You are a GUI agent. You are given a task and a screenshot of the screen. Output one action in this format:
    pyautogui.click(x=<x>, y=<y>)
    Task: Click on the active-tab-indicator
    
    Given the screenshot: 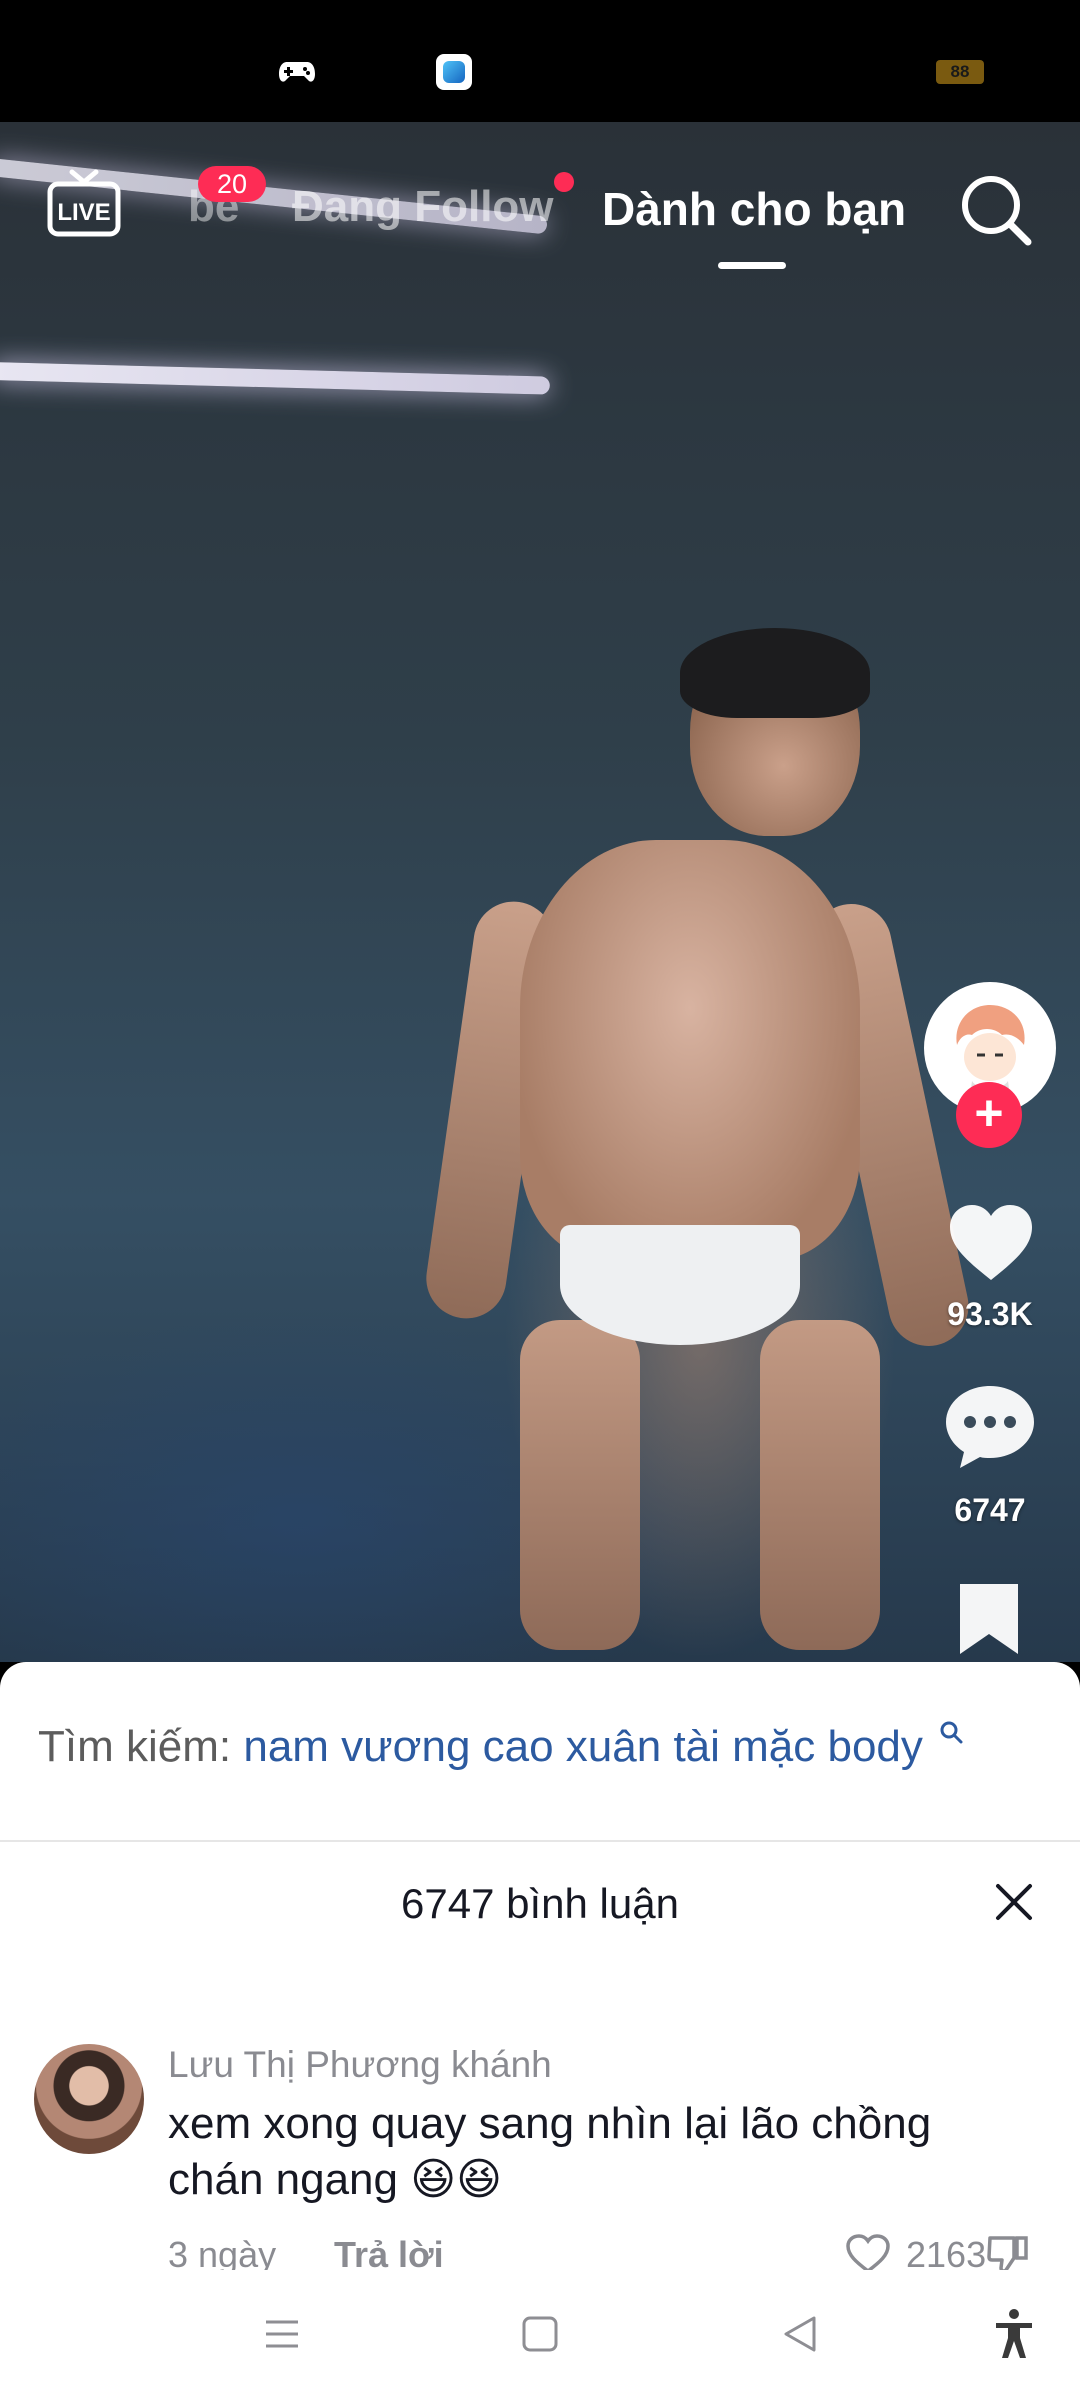 What is the action you would take?
    pyautogui.click(x=752, y=265)
    